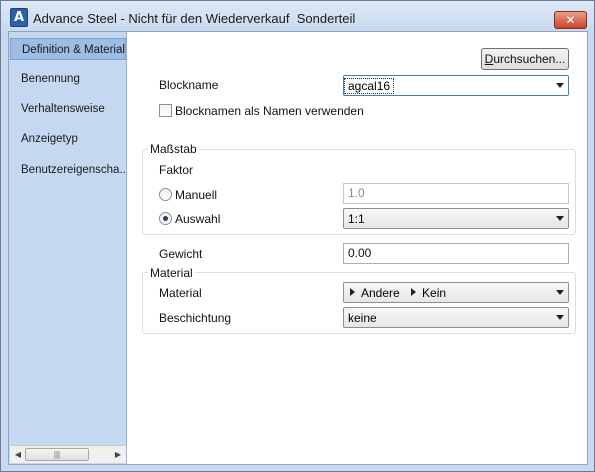 Image resolution: width=595 pixels, height=472 pixels. What do you see at coordinates (456, 253) in the screenshot?
I see `weight-input: 0.00` at bounding box center [456, 253].